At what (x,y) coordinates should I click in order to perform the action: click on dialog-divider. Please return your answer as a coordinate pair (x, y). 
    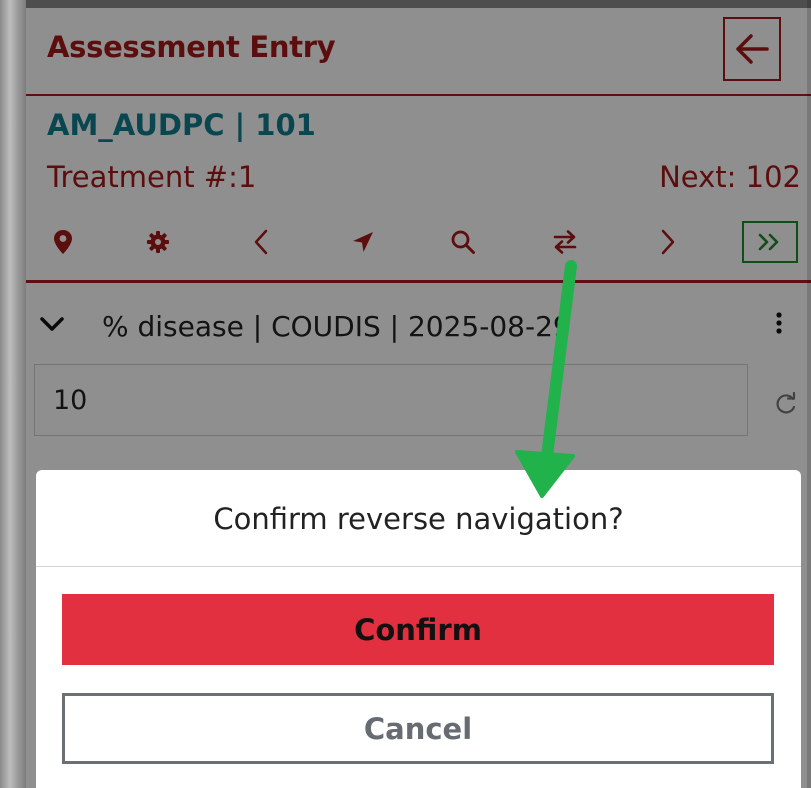
    Looking at the image, I should click on (418, 566).